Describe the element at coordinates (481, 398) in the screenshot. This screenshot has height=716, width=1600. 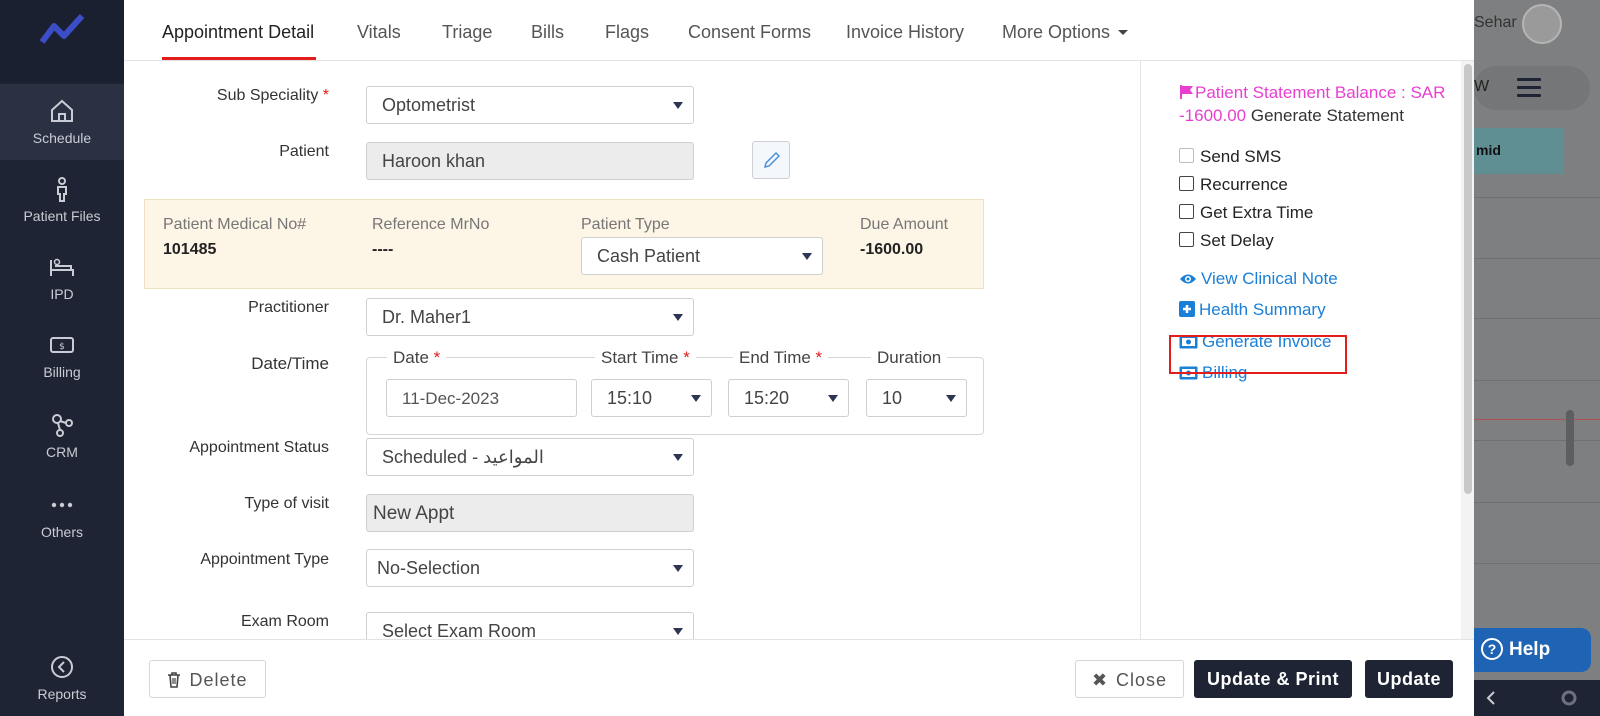
I see `date-input: 11-Dec-2023` at that location.